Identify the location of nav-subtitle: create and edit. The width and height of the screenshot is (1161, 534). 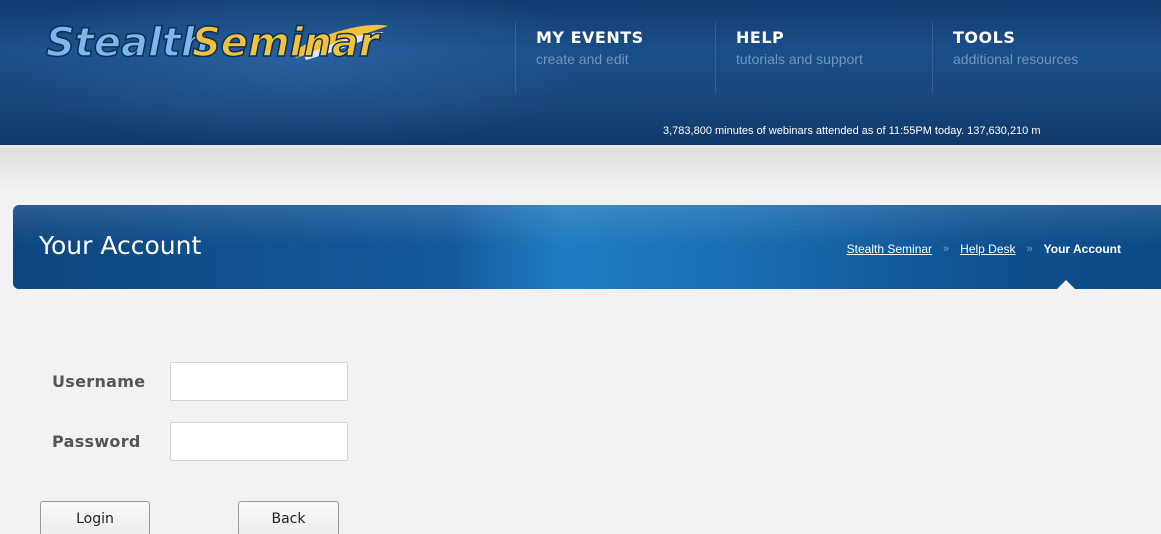
(582, 59).